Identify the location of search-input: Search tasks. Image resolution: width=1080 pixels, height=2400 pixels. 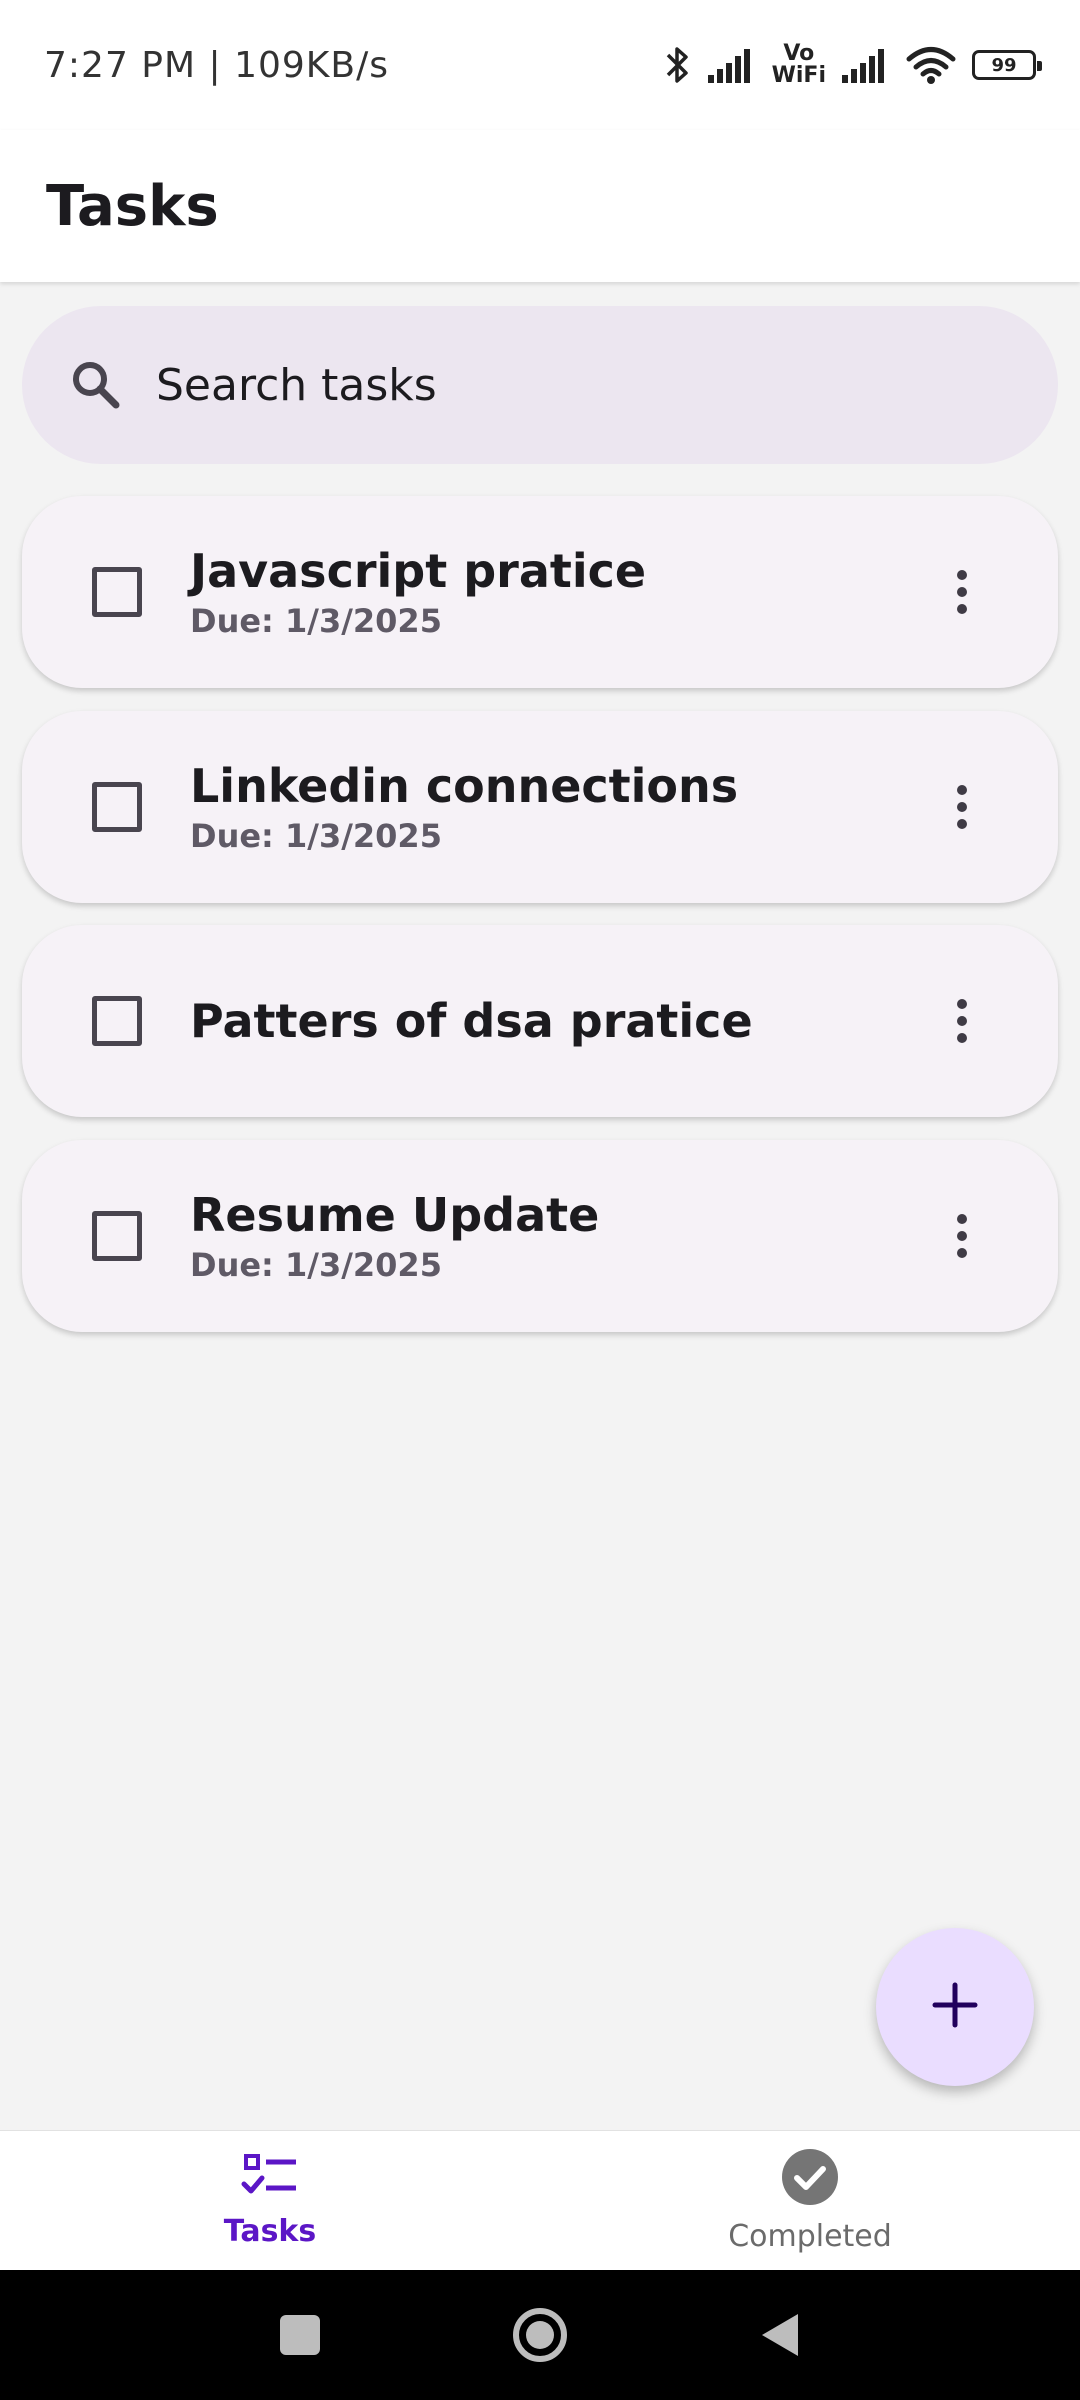
(296, 385).